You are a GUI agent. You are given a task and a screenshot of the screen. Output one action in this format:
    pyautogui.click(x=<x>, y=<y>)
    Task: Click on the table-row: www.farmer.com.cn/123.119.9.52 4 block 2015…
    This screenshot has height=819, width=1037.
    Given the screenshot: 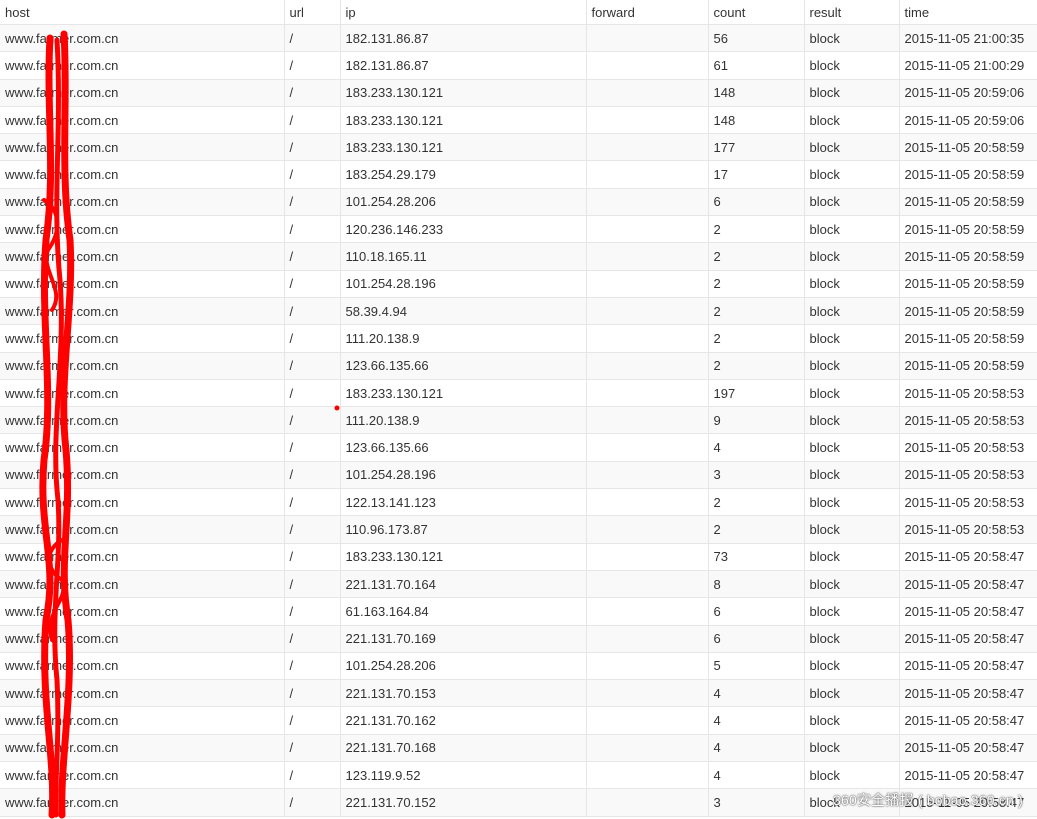 What is the action you would take?
    pyautogui.click(x=518, y=775)
    